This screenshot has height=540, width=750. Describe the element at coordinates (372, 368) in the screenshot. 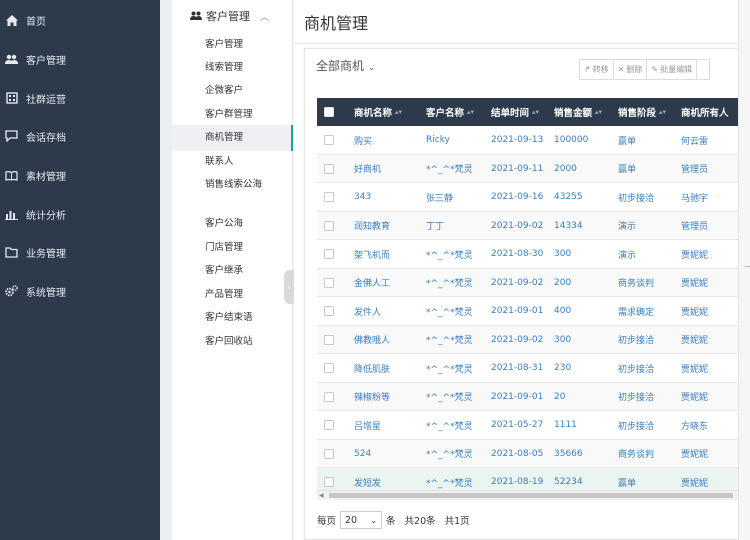

I see `cell-name: 降低肌肤` at that location.